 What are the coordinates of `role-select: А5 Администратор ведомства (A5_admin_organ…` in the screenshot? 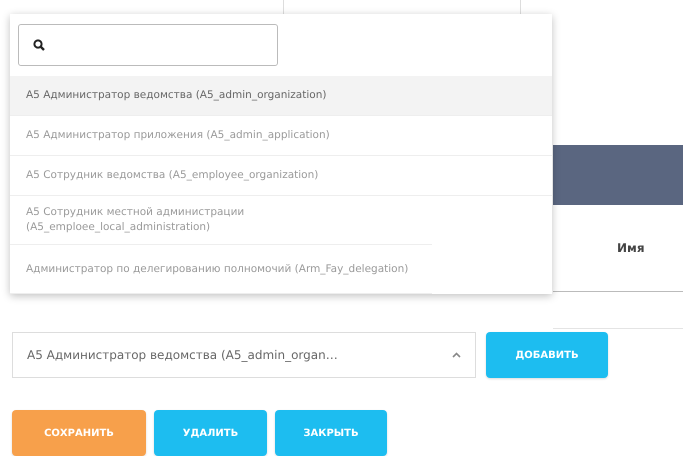 It's located at (244, 355).